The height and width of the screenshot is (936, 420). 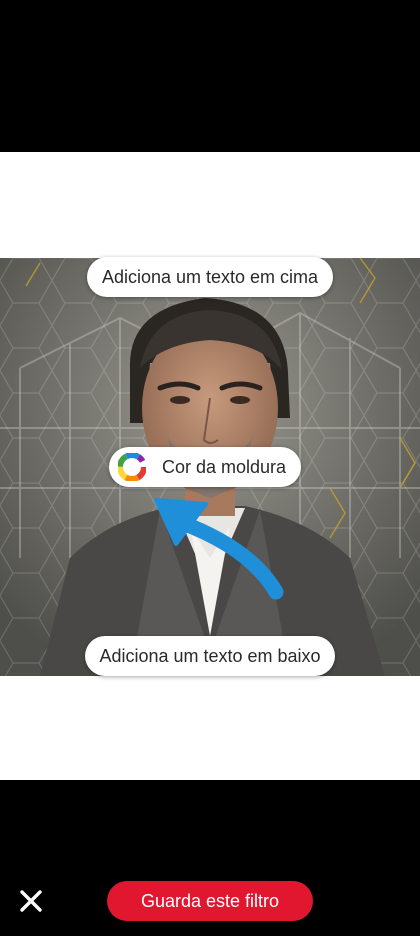 I want to click on bottom-text-label: Adiciona um texto em baixo, so click(x=210, y=655).